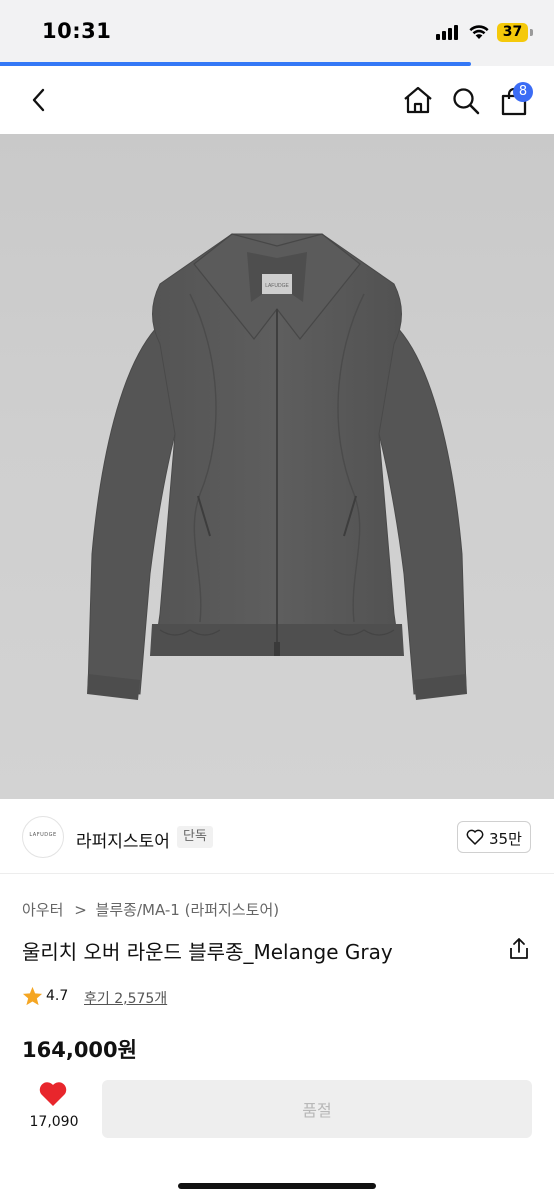 The width and height of the screenshot is (554, 1200). What do you see at coordinates (418, 100) in the screenshot?
I see `home-icon` at bounding box center [418, 100].